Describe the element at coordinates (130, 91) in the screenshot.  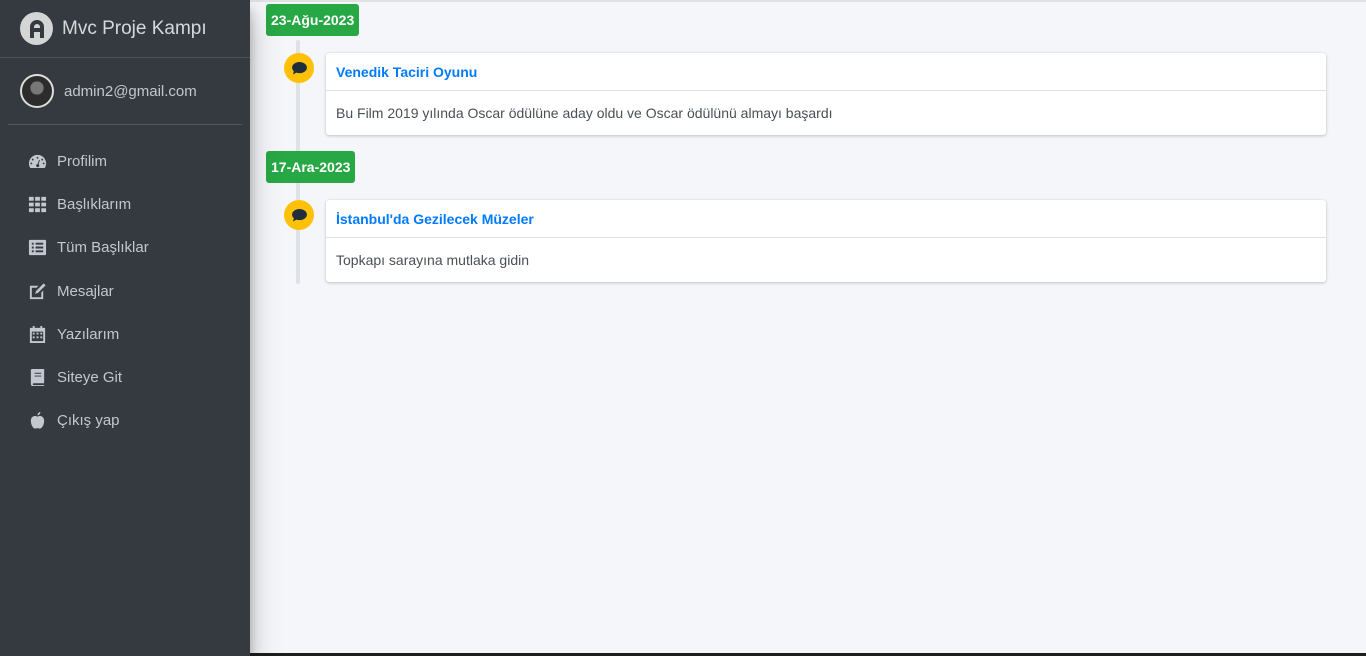
I see `user-email: admin2@gmail.com` at that location.